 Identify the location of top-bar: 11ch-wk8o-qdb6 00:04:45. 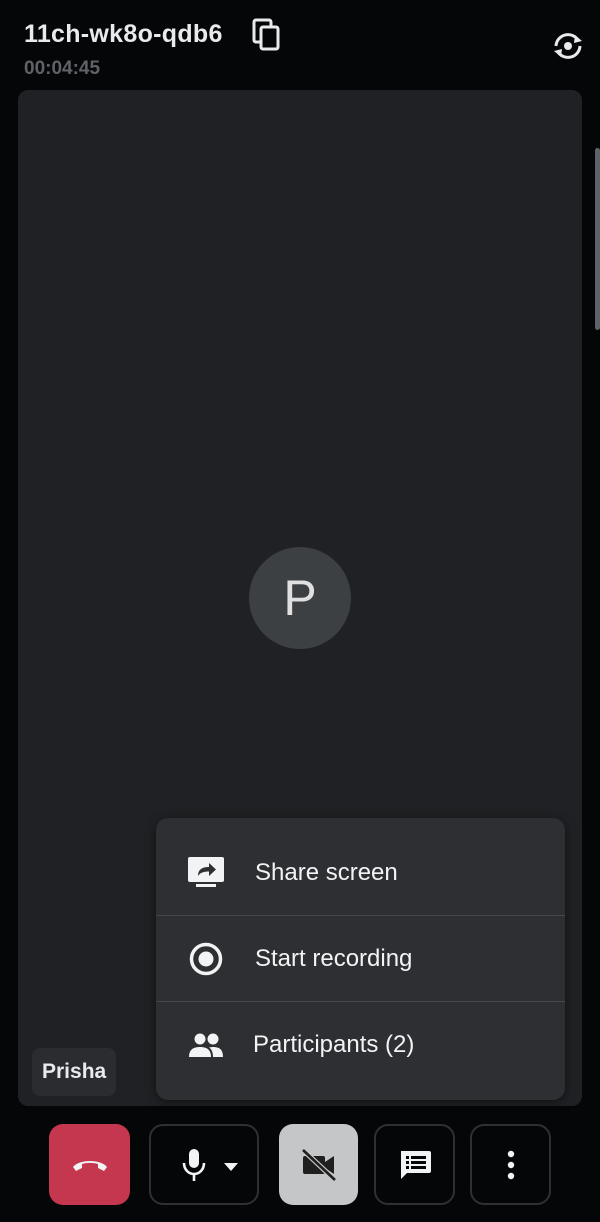
(300, 44).